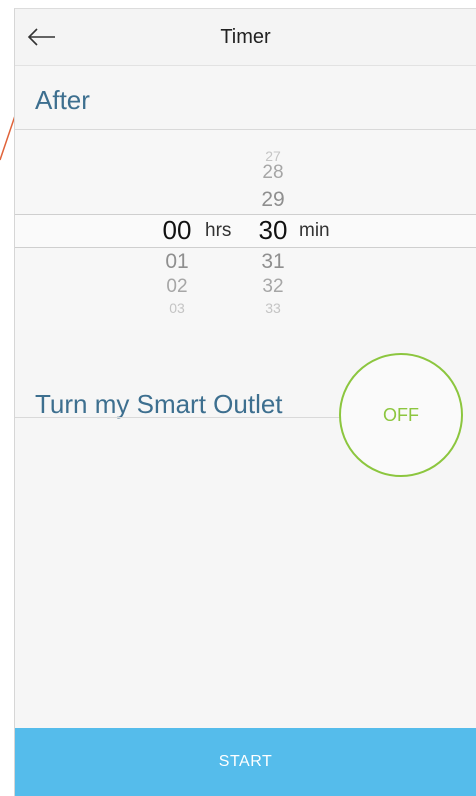 The width and height of the screenshot is (476, 796). What do you see at coordinates (314, 230) in the screenshot?
I see `minutes-unit: min` at bounding box center [314, 230].